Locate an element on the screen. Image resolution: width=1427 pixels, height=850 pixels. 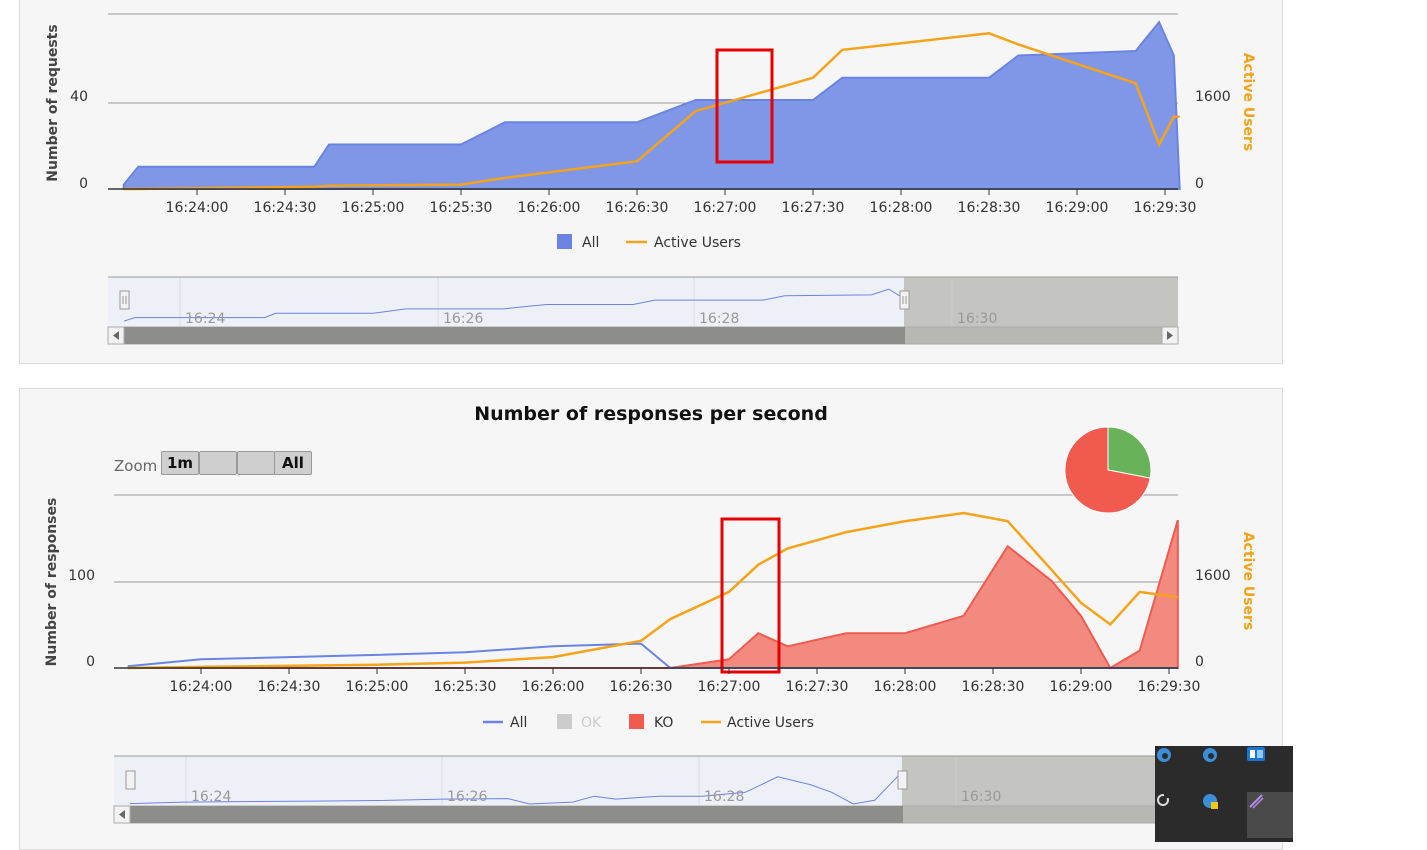
legend-all-swatch is located at coordinates (564, 241).